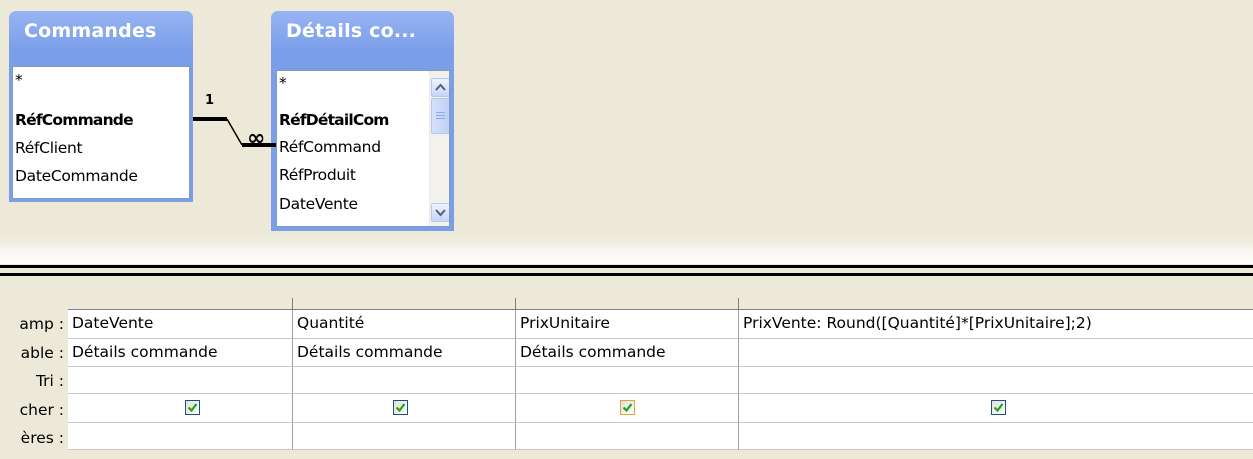 This screenshot has height=459, width=1253. I want to click on field-refproduit: RéfProduit, so click(317, 175).